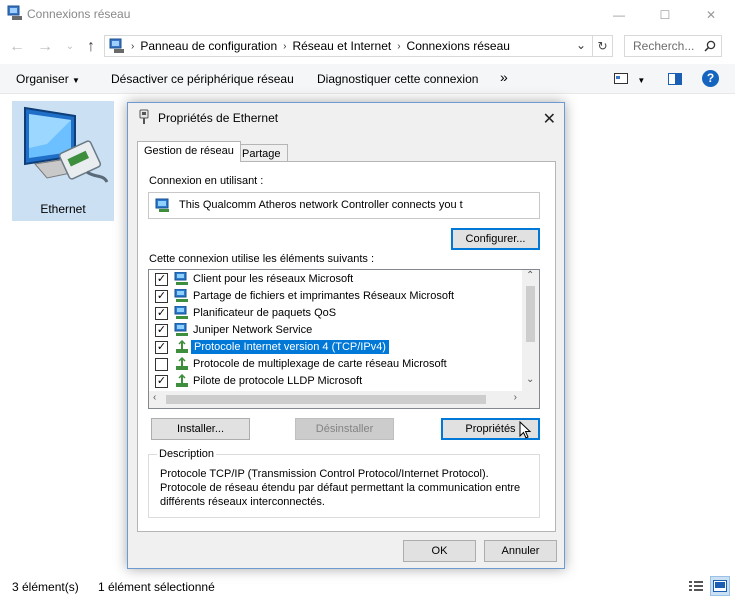  I want to click on dropdown-arrow-icon: ▼, so click(76, 80).